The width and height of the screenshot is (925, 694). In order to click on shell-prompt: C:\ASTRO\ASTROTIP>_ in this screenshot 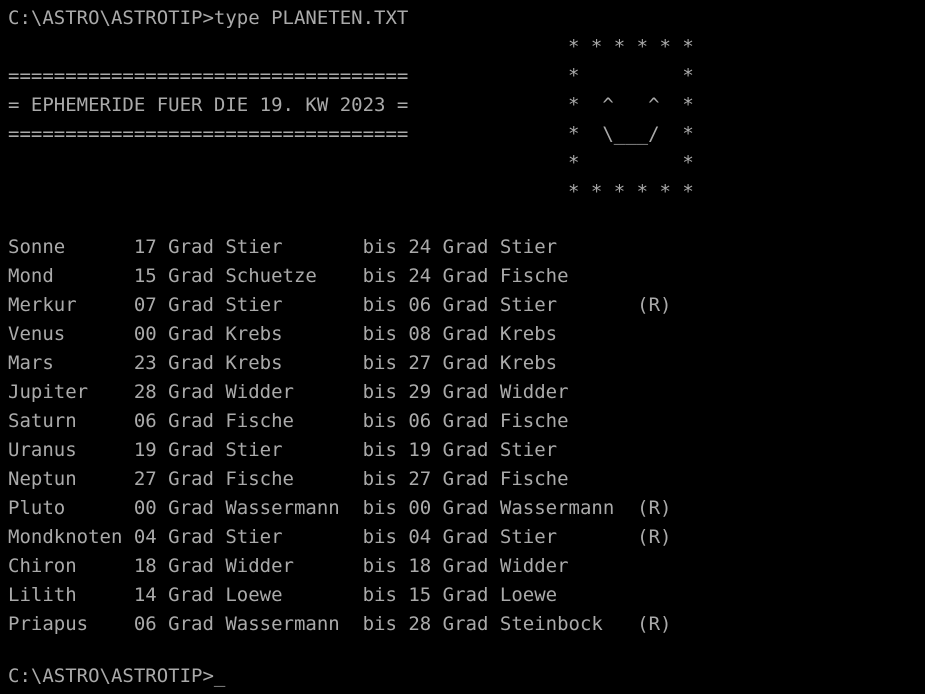, I will do `click(116, 676)`.